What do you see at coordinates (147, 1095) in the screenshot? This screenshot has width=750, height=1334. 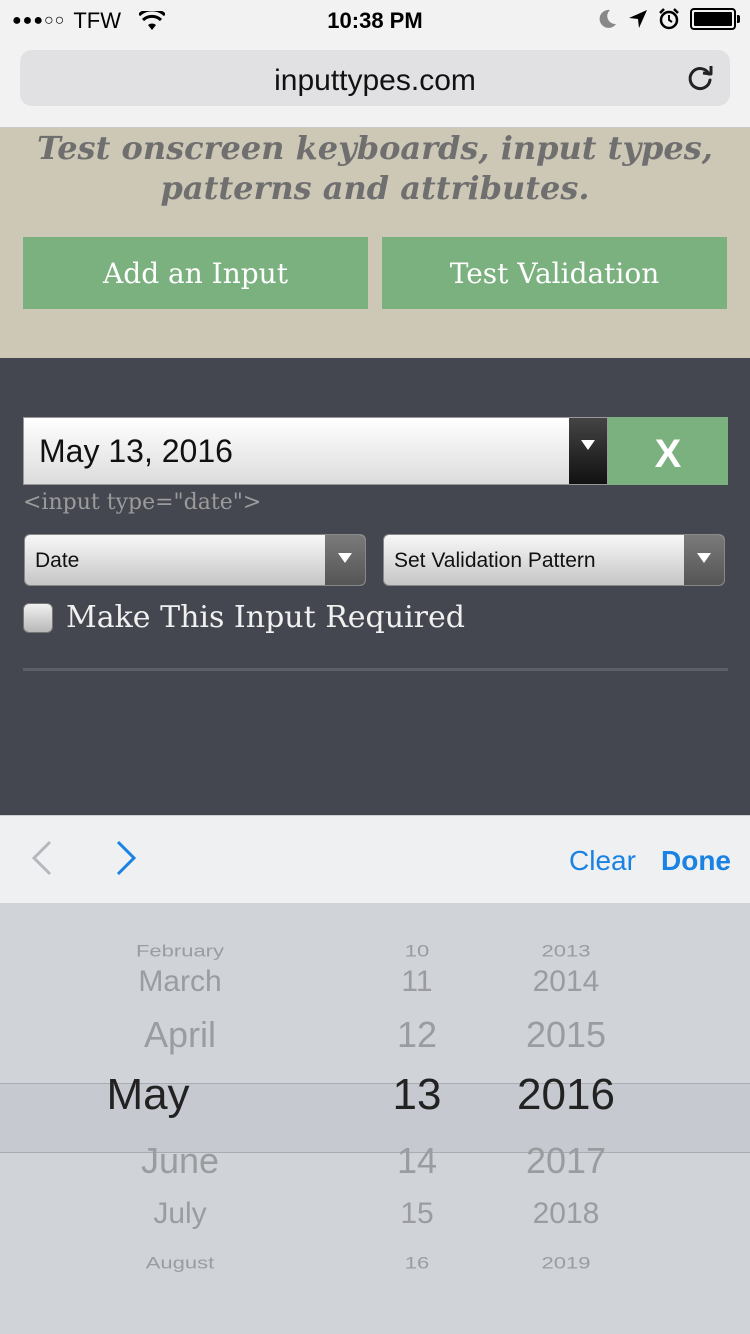 I see `picker-month-option: May` at bounding box center [147, 1095].